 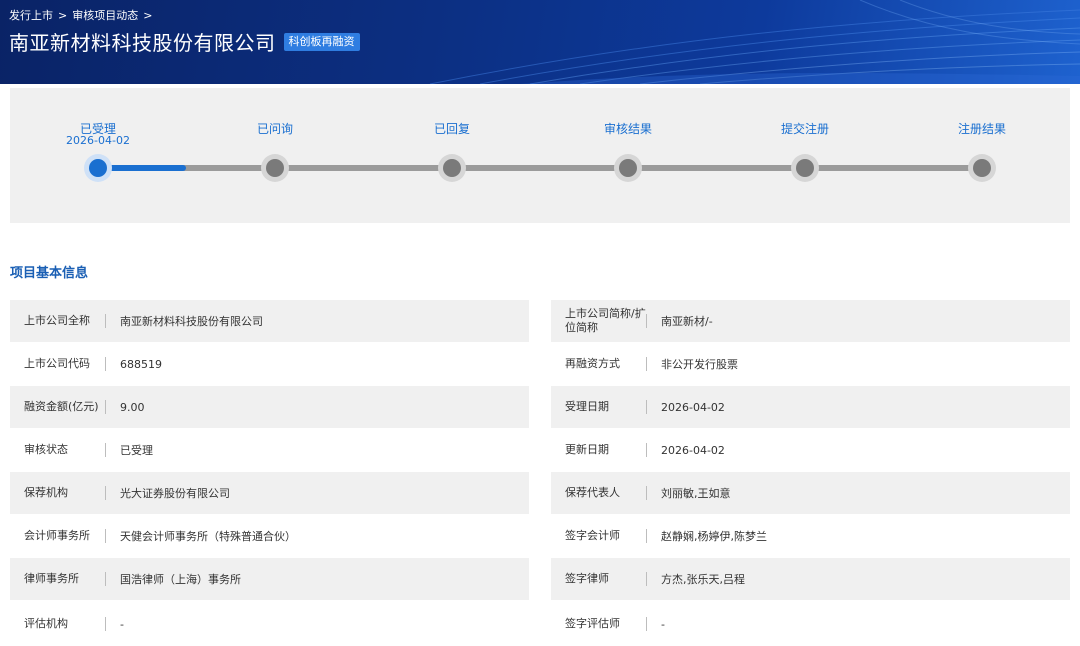 What do you see at coordinates (269, 450) in the screenshot?
I see `info-row-review-status: 审核状态 已受理` at bounding box center [269, 450].